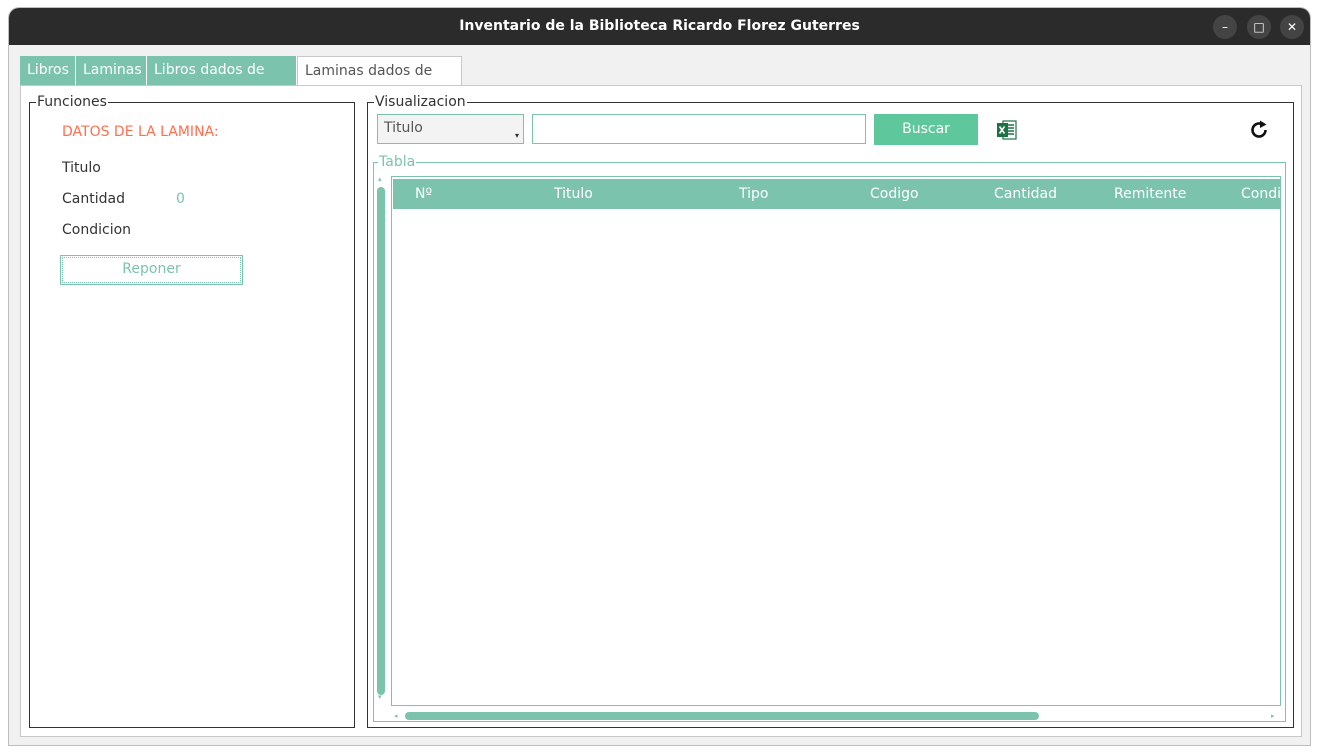  What do you see at coordinates (93, 199) in the screenshot?
I see `cantidad-label: Cantidad` at bounding box center [93, 199].